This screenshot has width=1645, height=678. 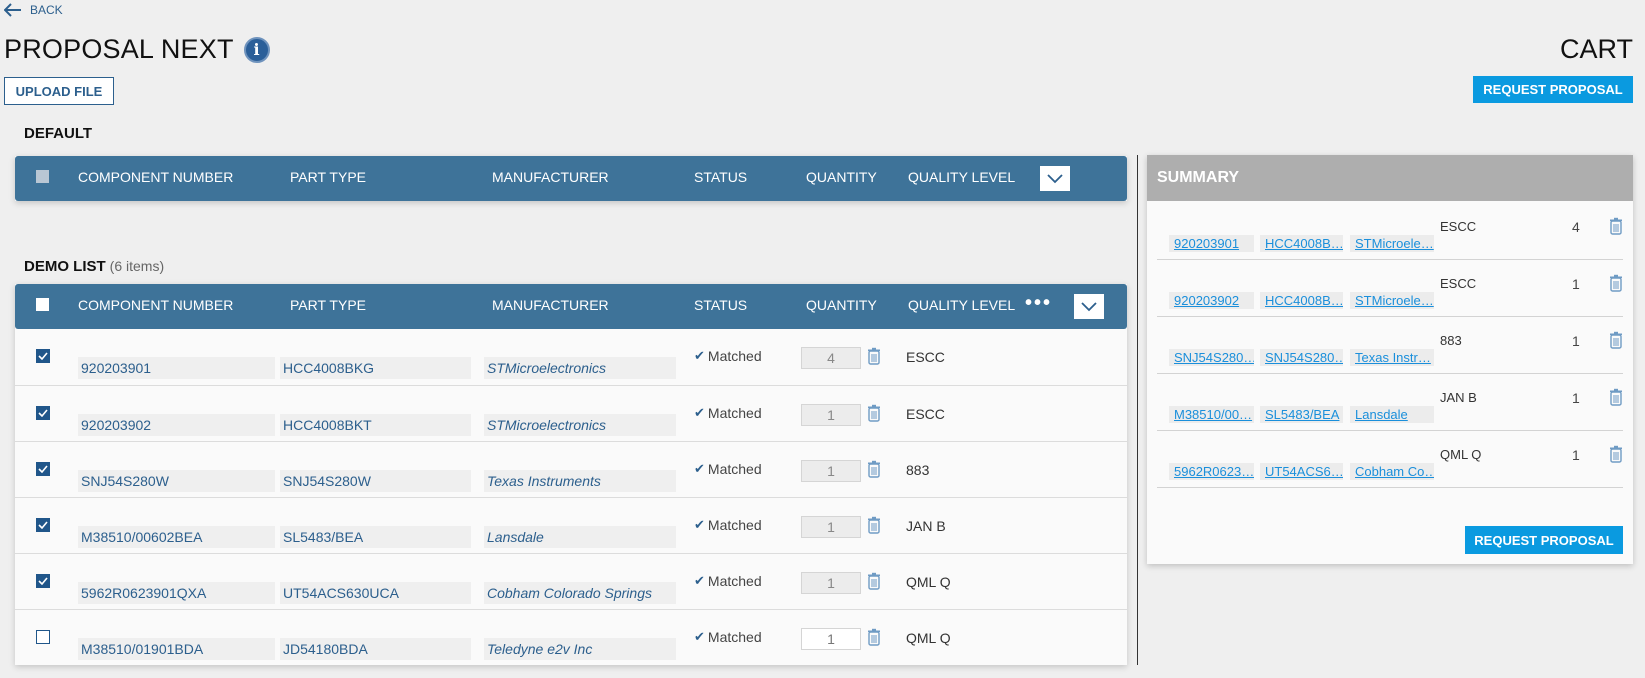 What do you see at coordinates (65, 266) in the screenshot?
I see `demo-list-title-text: DEMO LIST` at bounding box center [65, 266].